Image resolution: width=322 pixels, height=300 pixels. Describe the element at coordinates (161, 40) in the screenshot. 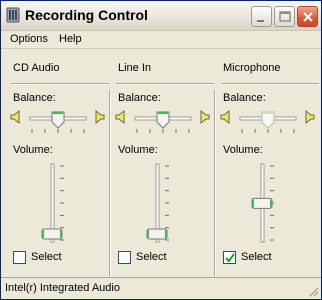

I see `menu-bar: Options Help` at that location.